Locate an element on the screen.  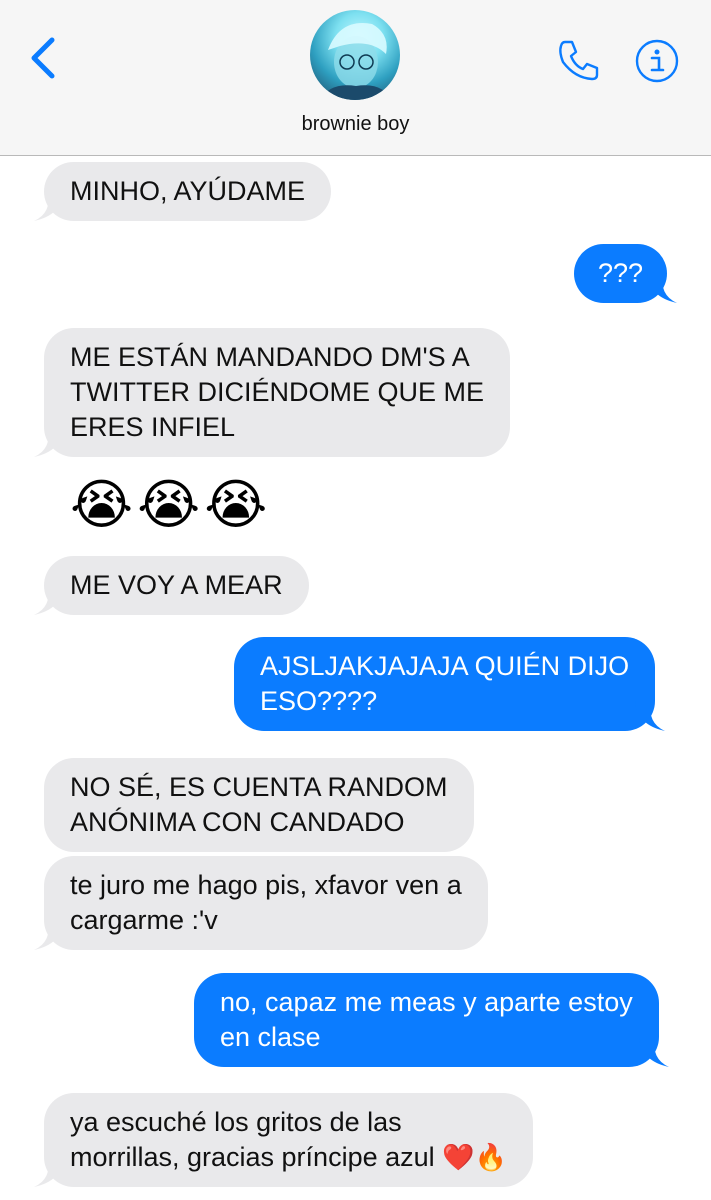
emoji-message: 😭 😭 😭 is located at coordinates (168, 505).